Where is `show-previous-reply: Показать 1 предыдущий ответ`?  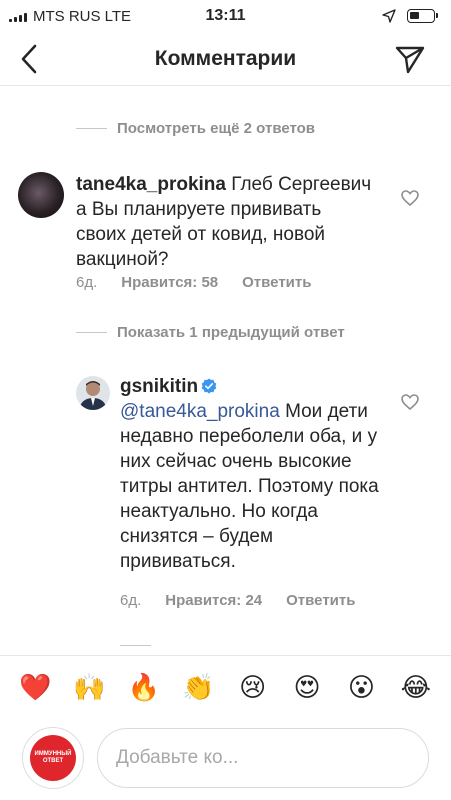 show-previous-reply: Показать 1 предыдущий ответ is located at coordinates (210, 332).